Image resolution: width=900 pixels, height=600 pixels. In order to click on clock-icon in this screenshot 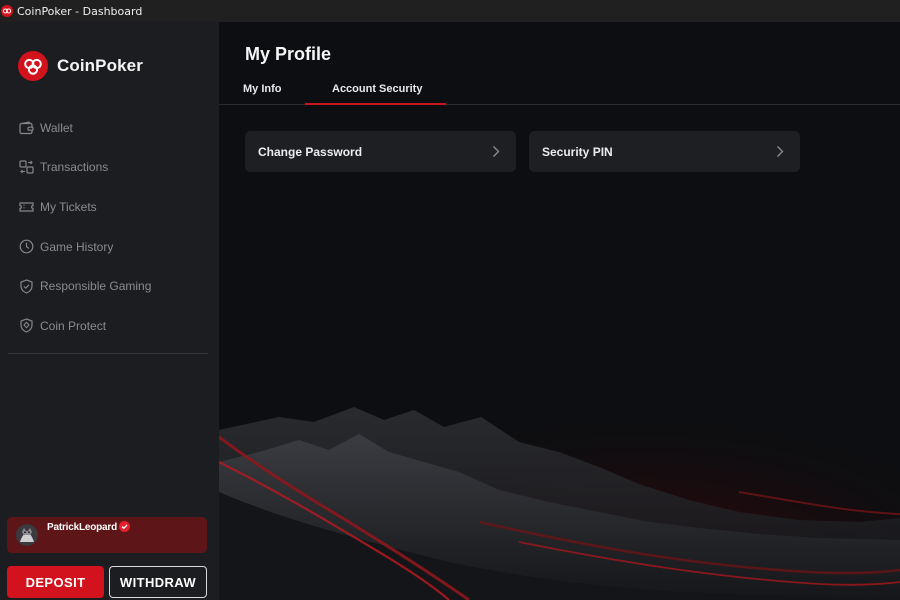, I will do `click(26, 247)`.